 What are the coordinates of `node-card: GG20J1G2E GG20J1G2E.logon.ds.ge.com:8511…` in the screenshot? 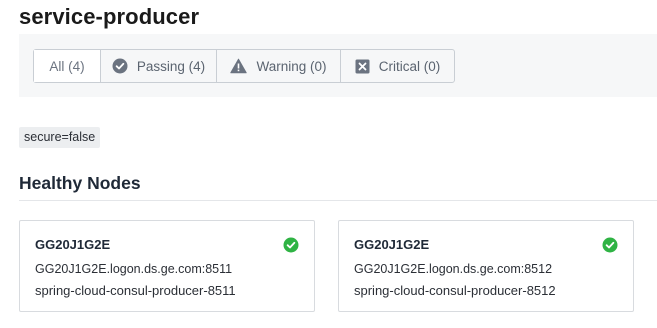 It's located at (167, 266).